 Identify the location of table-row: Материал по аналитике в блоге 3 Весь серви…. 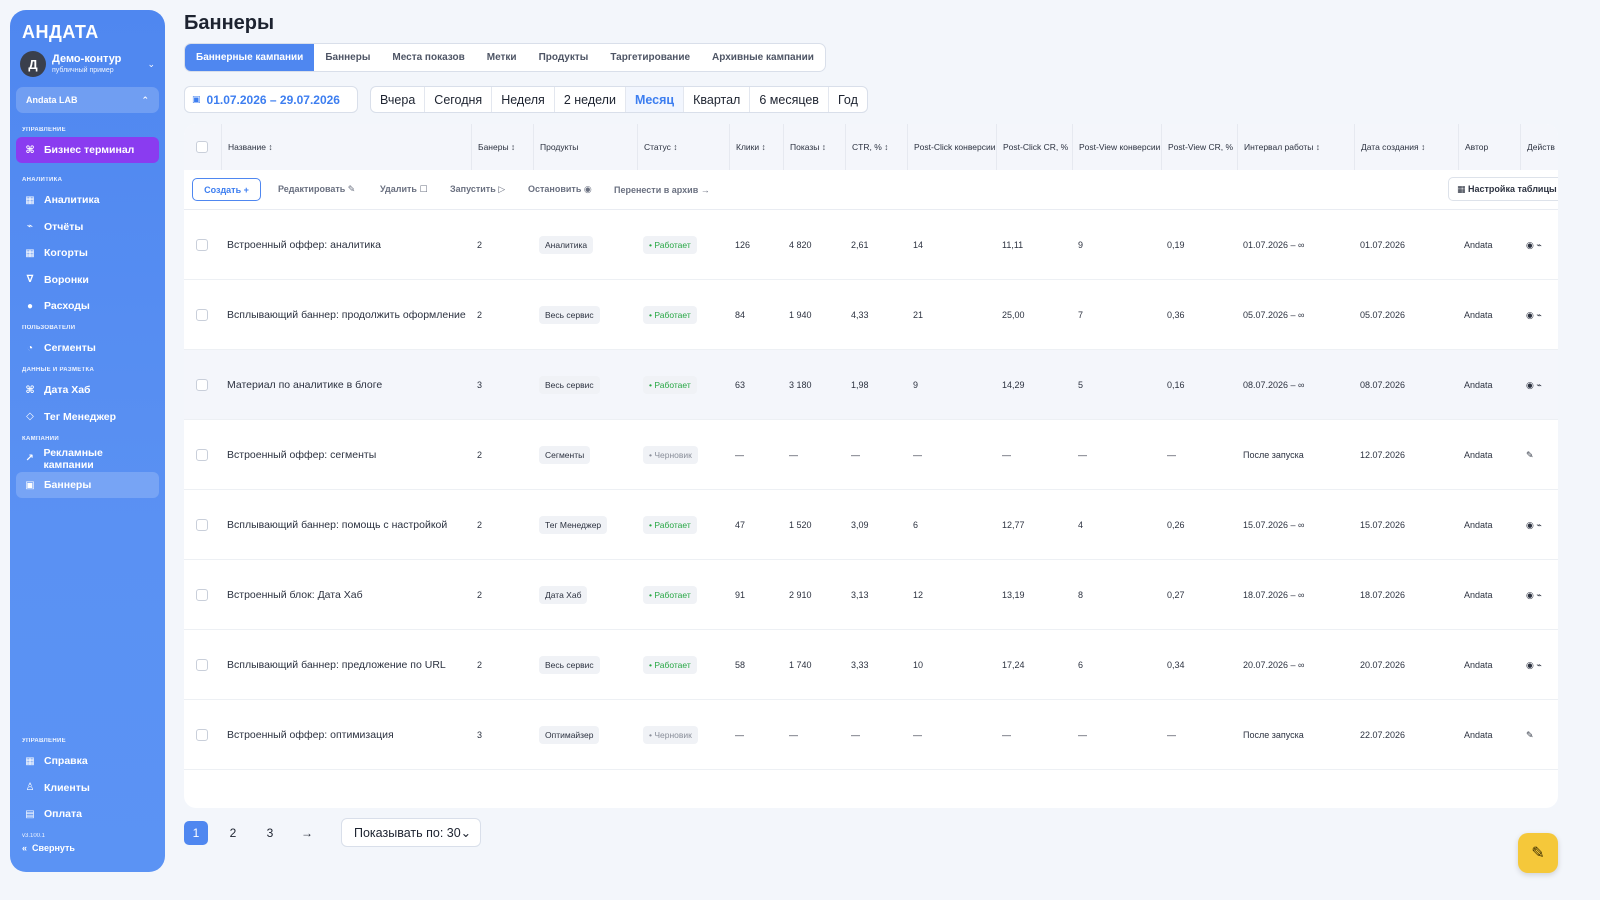
(871, 385).